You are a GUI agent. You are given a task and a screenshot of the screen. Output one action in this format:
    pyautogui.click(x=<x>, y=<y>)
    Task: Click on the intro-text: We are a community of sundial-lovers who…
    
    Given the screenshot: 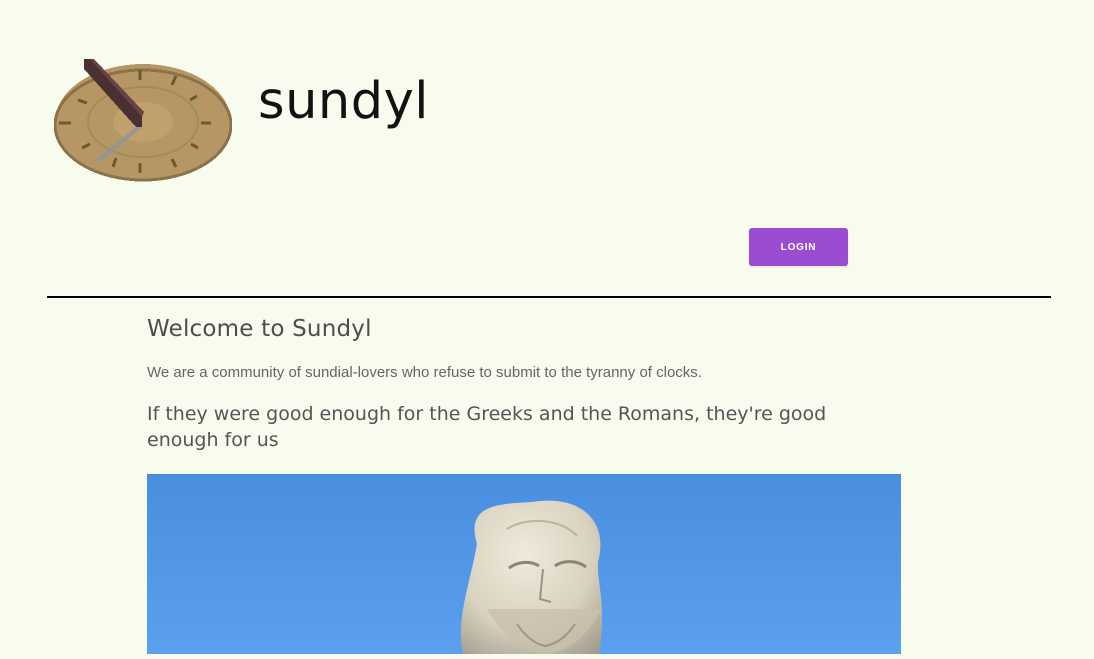 What is the action you would take?
    pyautogui.click(x=424, y=372)
    